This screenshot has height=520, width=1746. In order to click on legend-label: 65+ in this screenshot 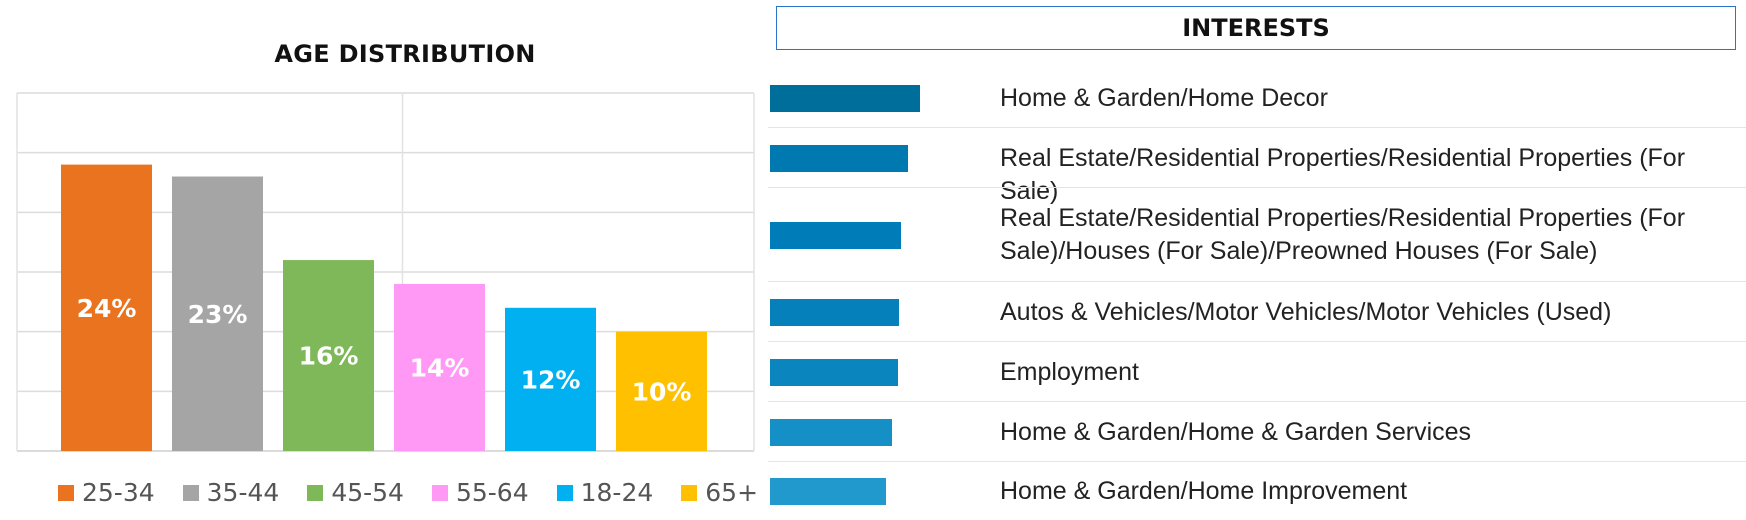, I will do `click(732, 492)`.